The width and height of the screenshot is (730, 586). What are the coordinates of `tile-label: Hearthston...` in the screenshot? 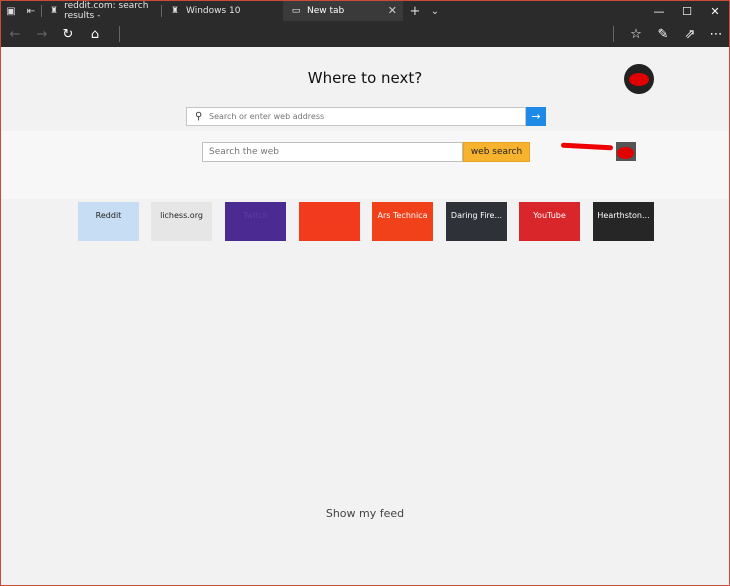 It's located at (623, 215).